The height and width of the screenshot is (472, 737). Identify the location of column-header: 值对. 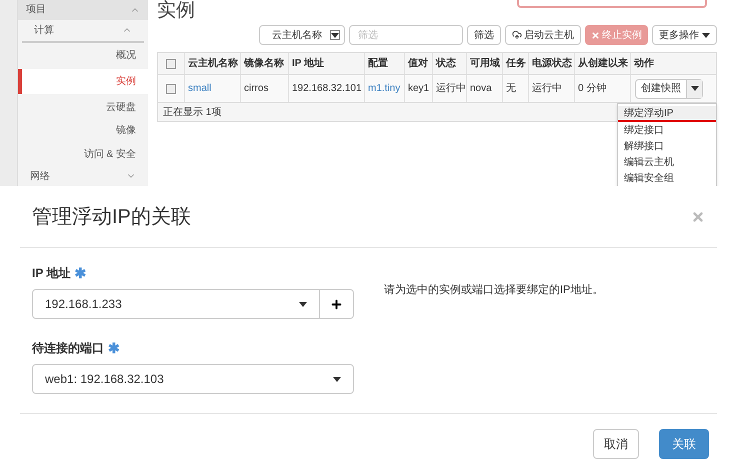
(418, 63).